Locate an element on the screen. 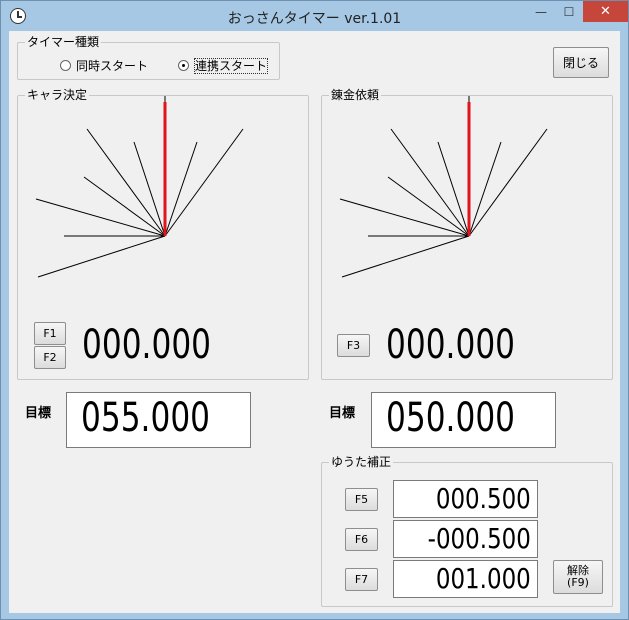 The image size is (629, 620). right-target-box: 050.000 is located at coordinates (463, 420).